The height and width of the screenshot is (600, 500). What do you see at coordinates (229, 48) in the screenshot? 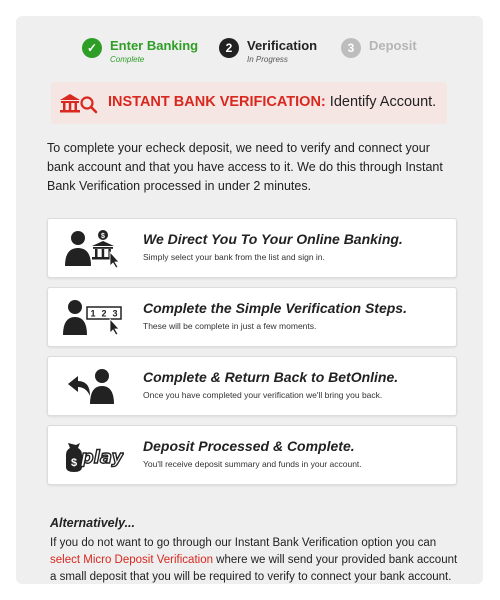
I see `step-number-badge: 2` at bounding box center [229, 48].